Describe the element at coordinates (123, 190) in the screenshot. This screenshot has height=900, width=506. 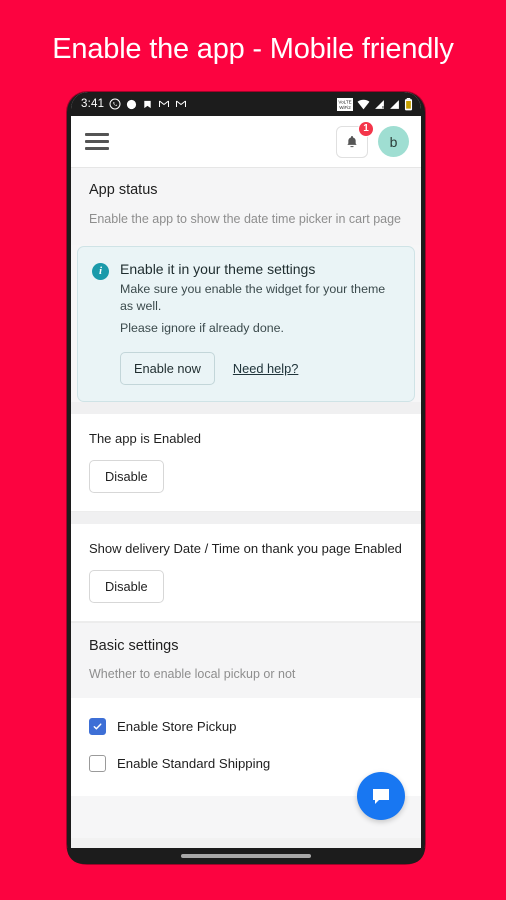
I see `app-status-heading: App status` at that location.